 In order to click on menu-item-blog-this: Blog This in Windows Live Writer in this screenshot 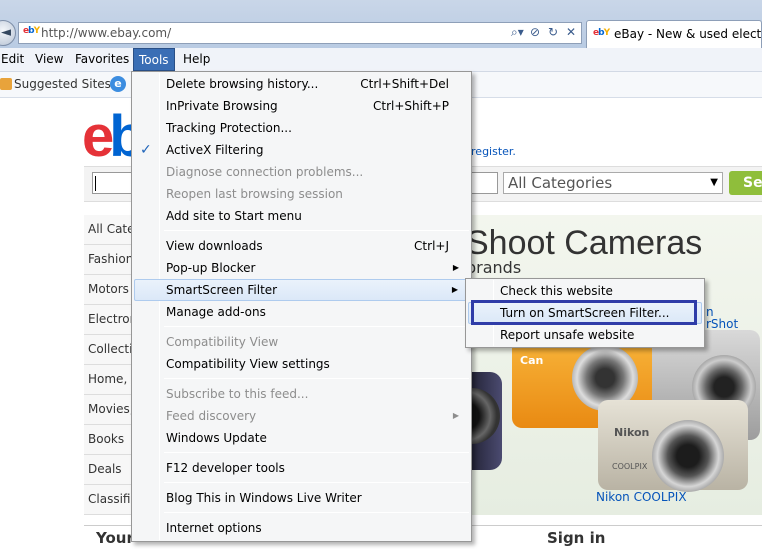, I will do `click(301, 498)`.